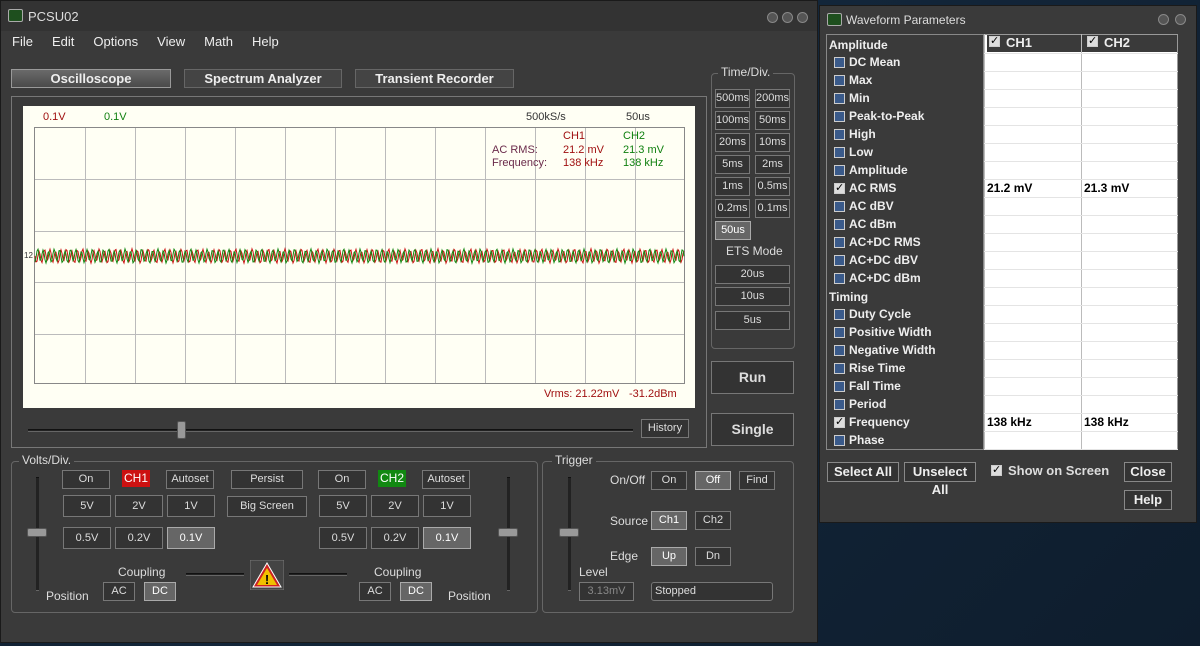 The image size is (1200, 646). Describe the element at coordinates (395, 506) in the screenshot. I see `ch2-2v-button: 2V` at that location.